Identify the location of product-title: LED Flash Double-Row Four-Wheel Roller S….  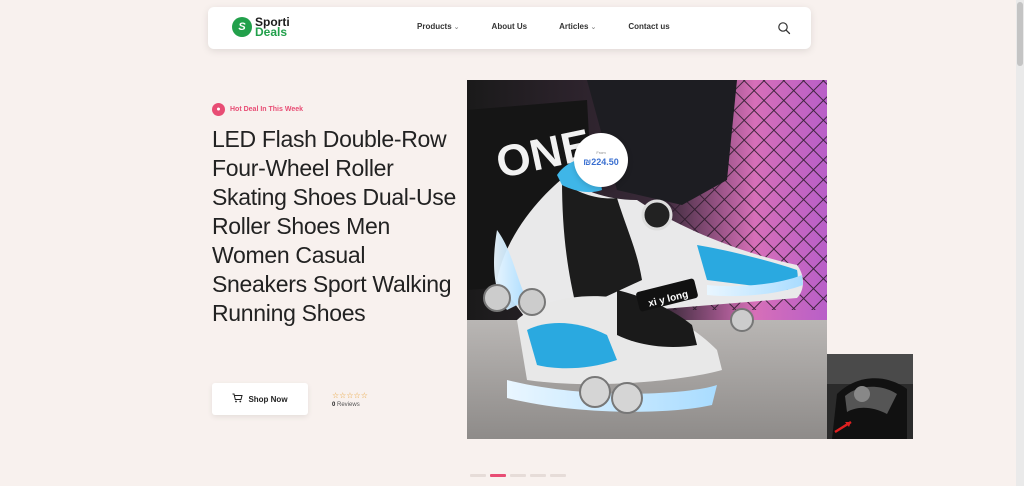
(334, 226).